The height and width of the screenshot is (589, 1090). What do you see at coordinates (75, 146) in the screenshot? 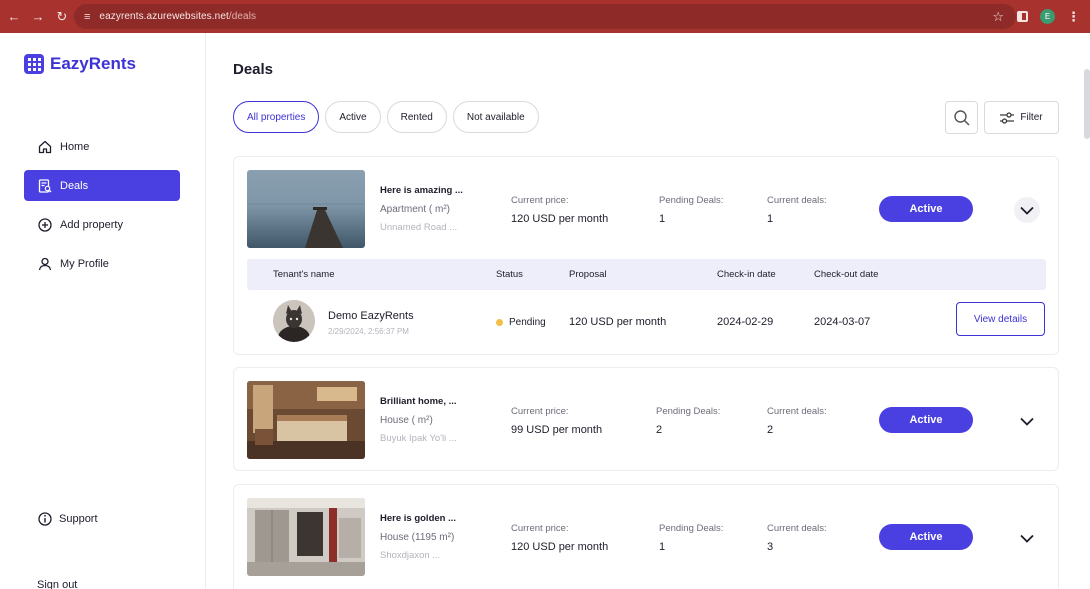
I see `sidebar-item-label: Home` at bounding box center [75, 146].